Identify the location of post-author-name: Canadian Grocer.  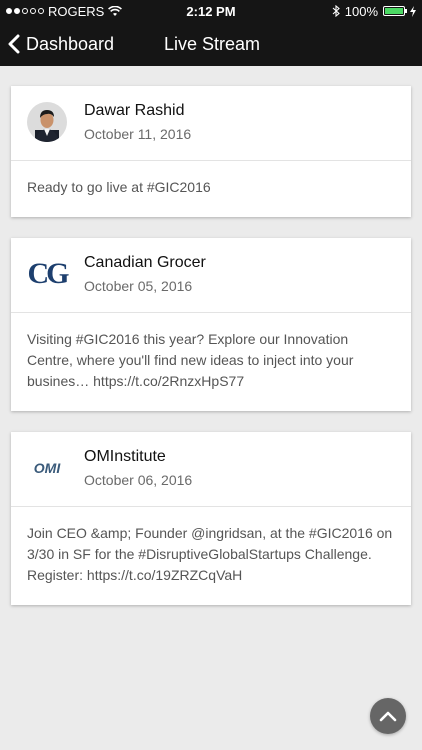
(145, 262).